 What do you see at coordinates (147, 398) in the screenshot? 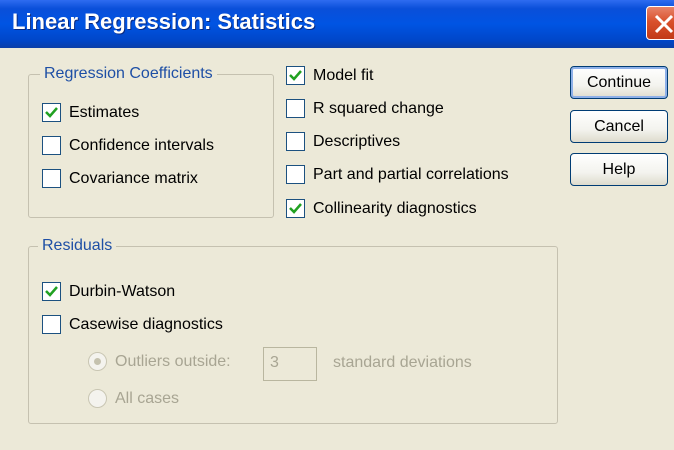
I see `all-cases-label: All cases` at bounding box center [147, 398].